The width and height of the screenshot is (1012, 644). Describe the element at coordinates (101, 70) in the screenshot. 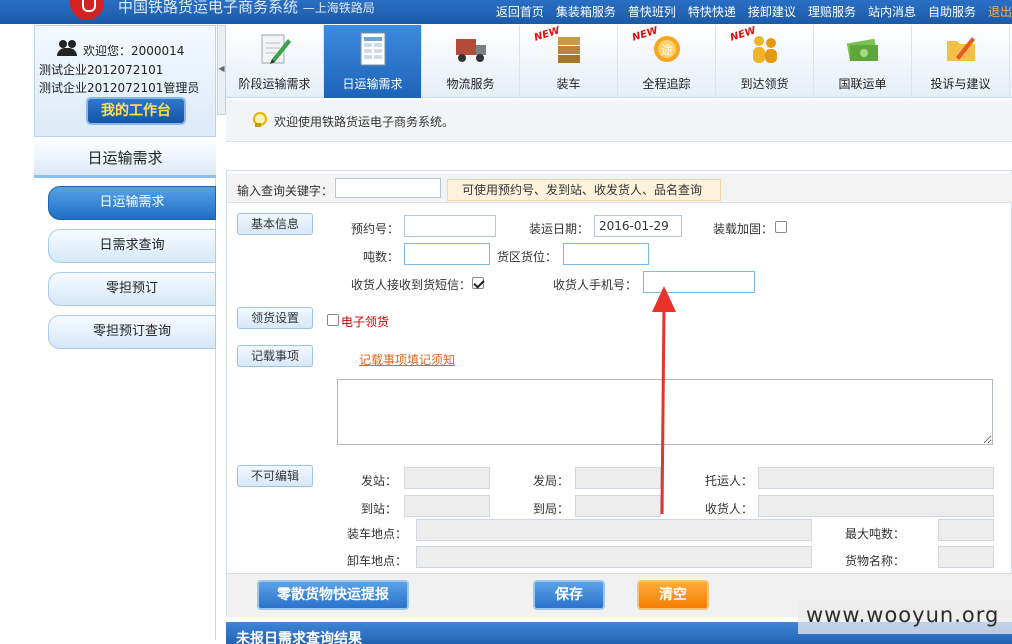

I see `user-company: 测试企业2012072101` at that location.